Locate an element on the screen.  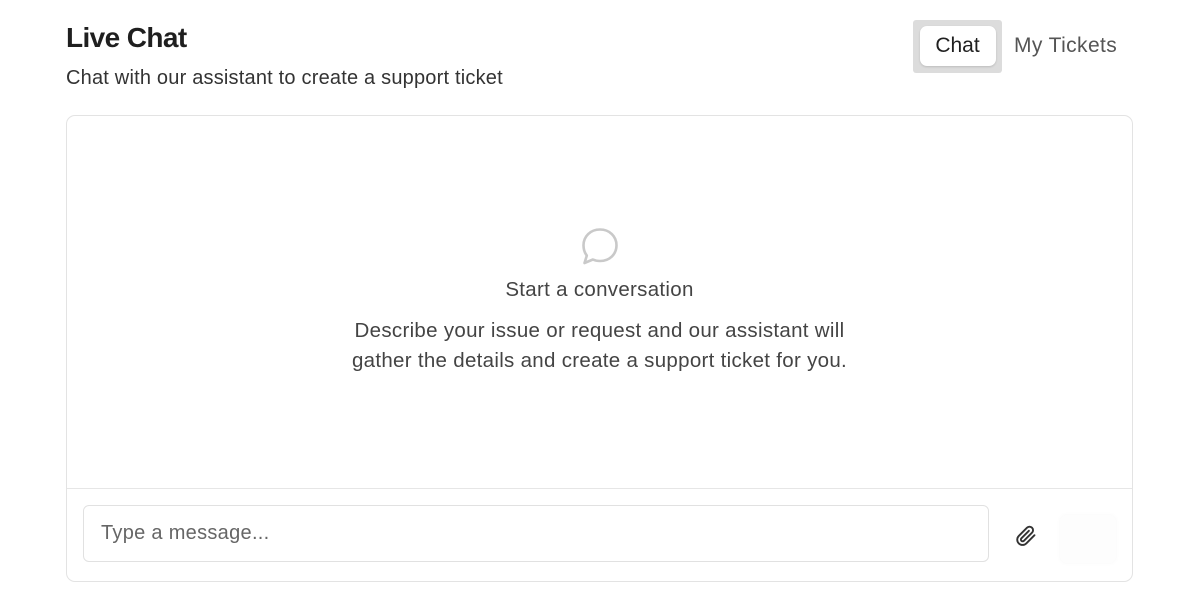
tab-chat: Chat is located at coordinates (957, 46).